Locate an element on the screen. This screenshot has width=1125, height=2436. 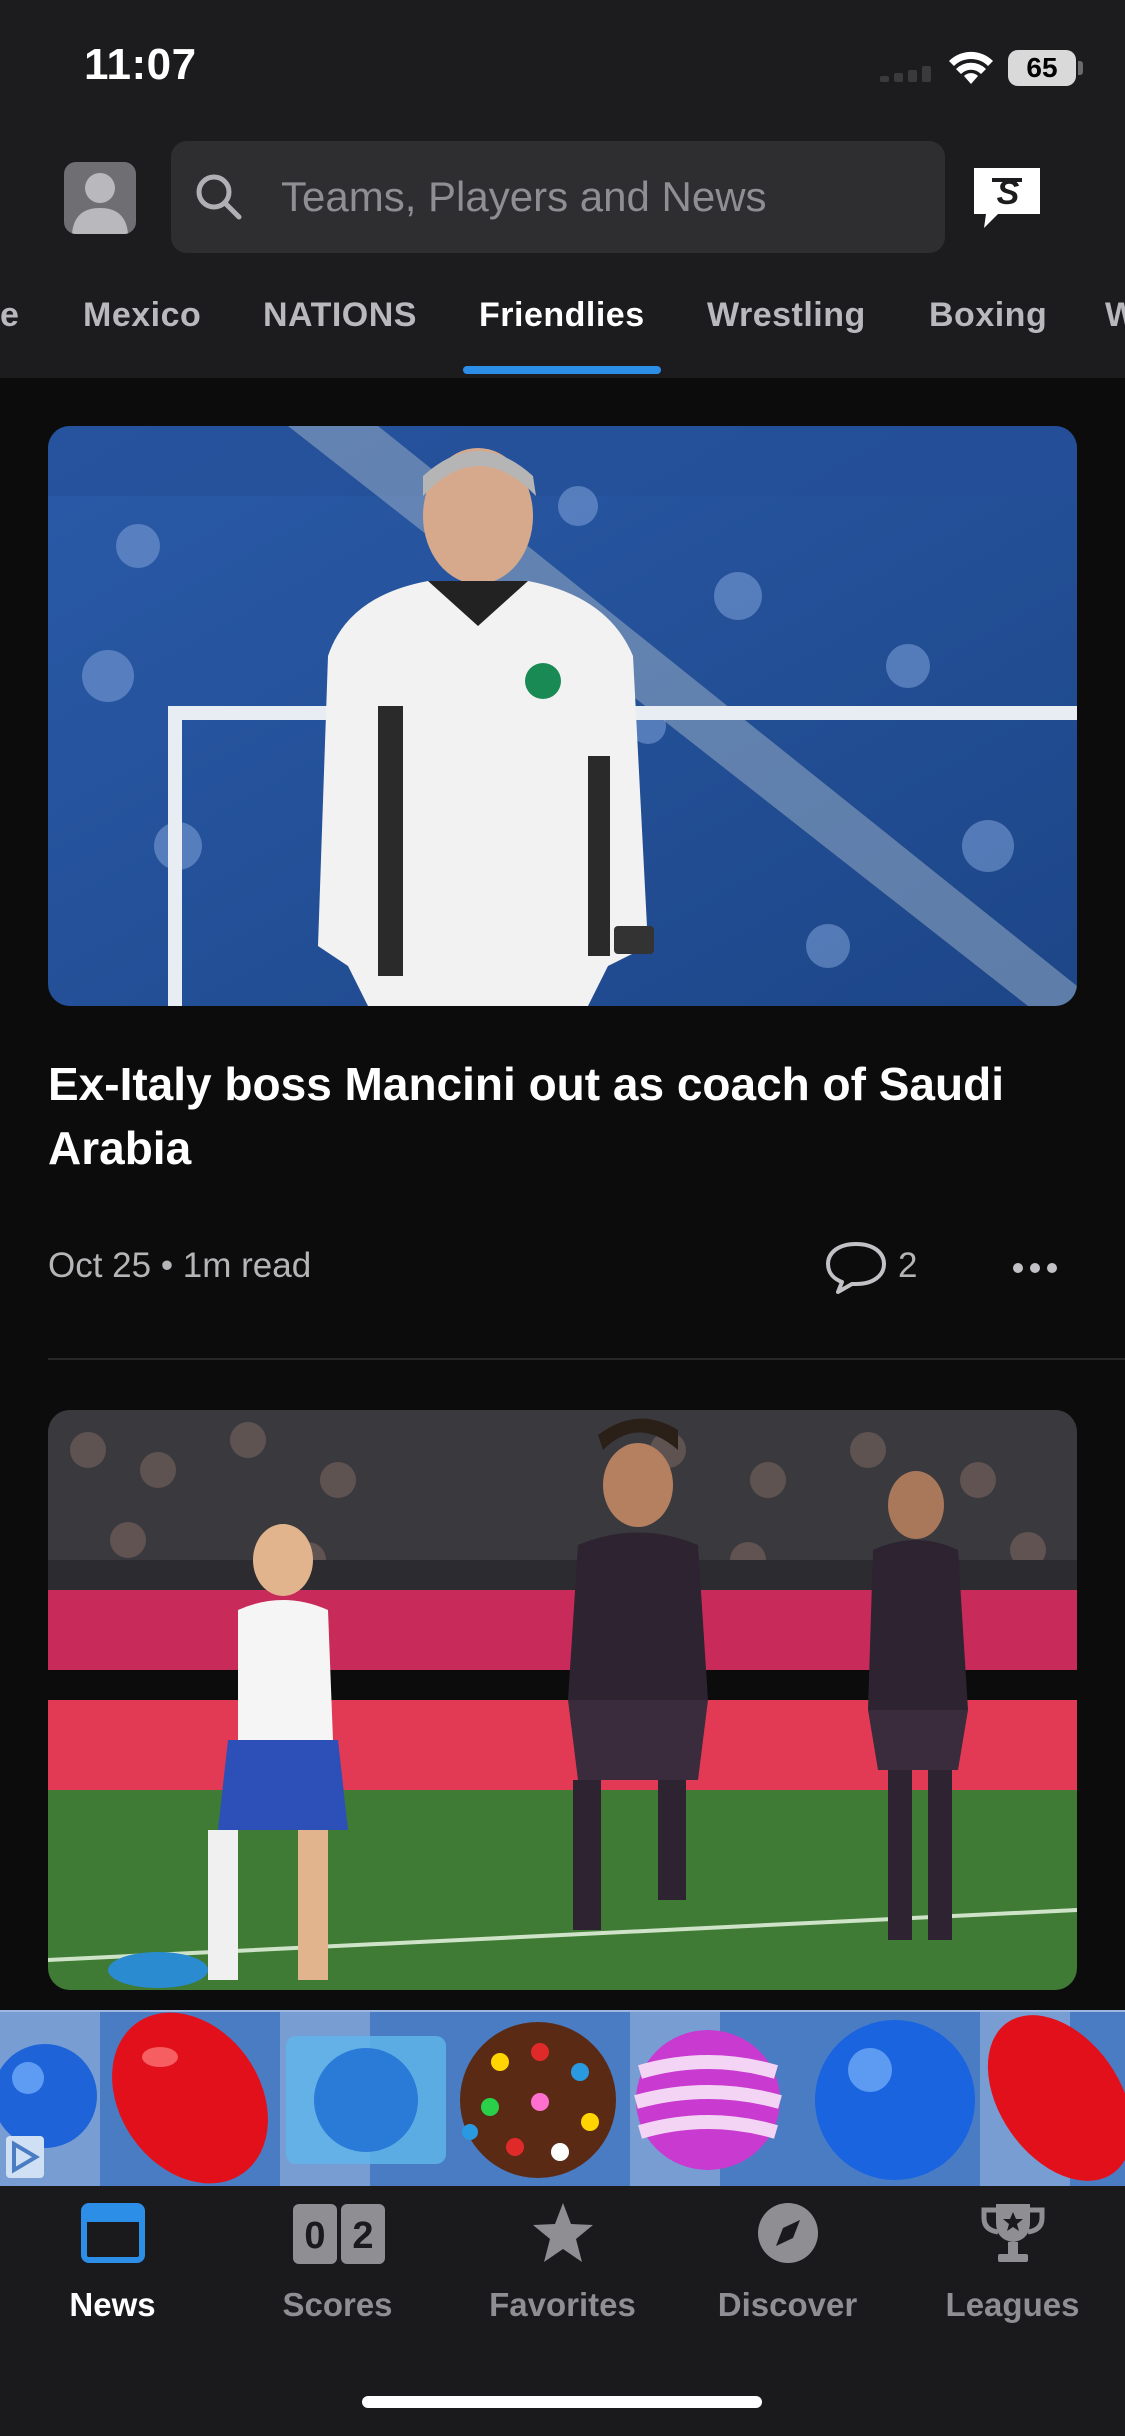
tab-partial-left: e is located at coordinates (9, 315).